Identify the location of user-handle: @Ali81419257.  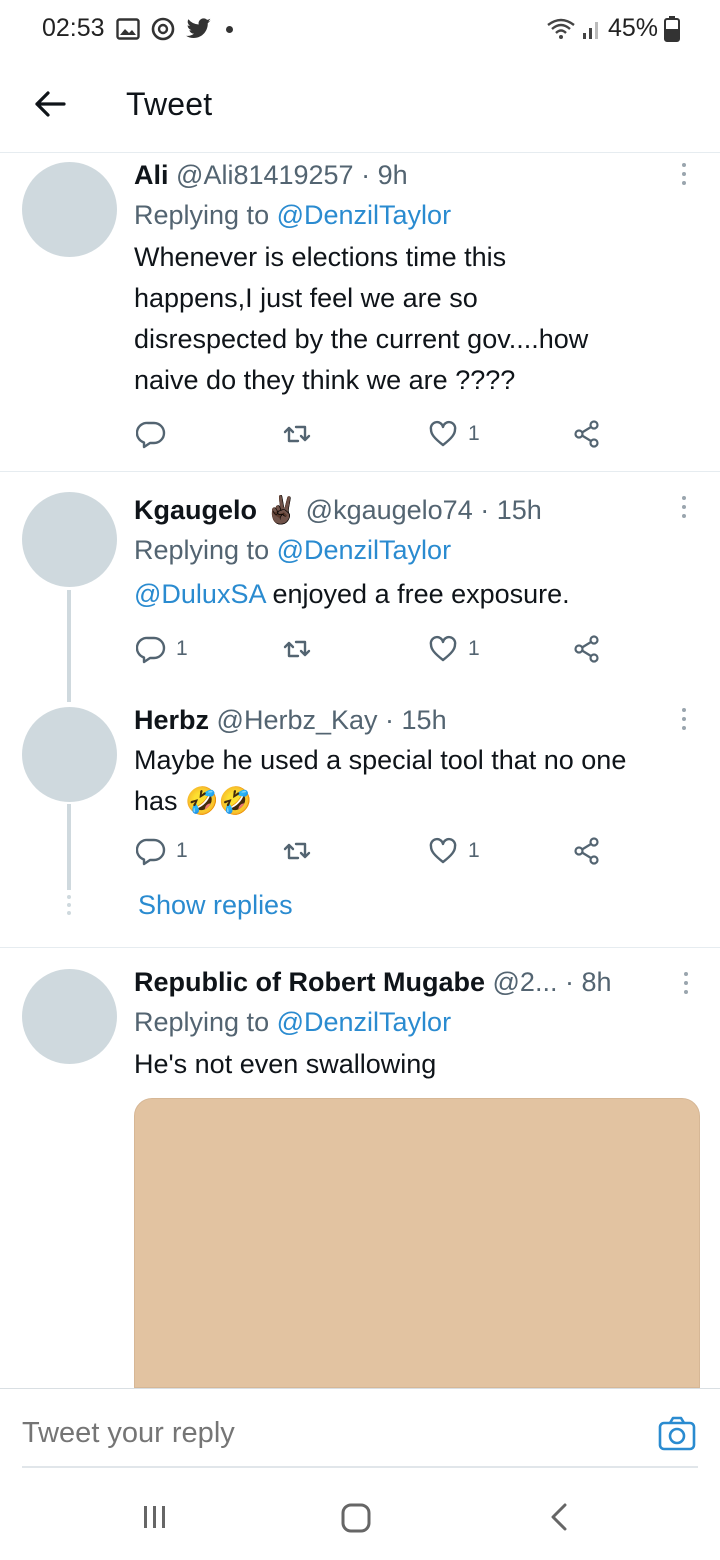
(265, 175).